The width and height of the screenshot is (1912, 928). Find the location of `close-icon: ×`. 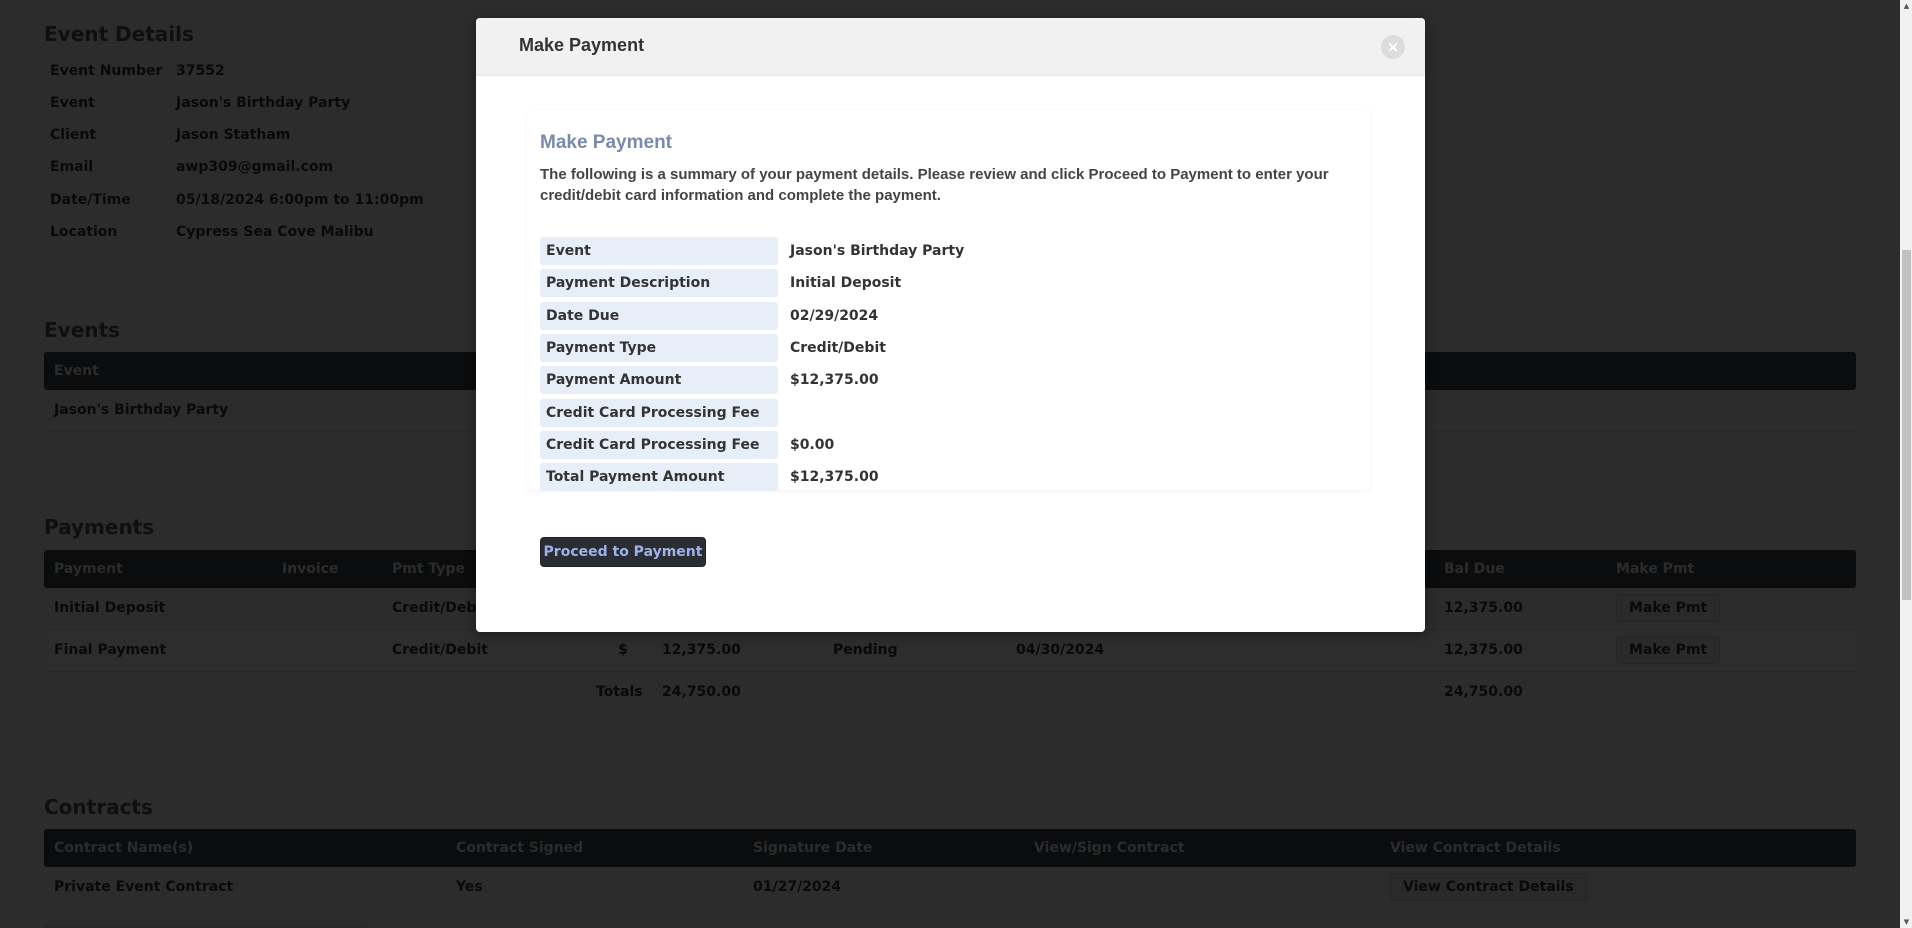

close-icon: × is located at coordinates (1393, 47).